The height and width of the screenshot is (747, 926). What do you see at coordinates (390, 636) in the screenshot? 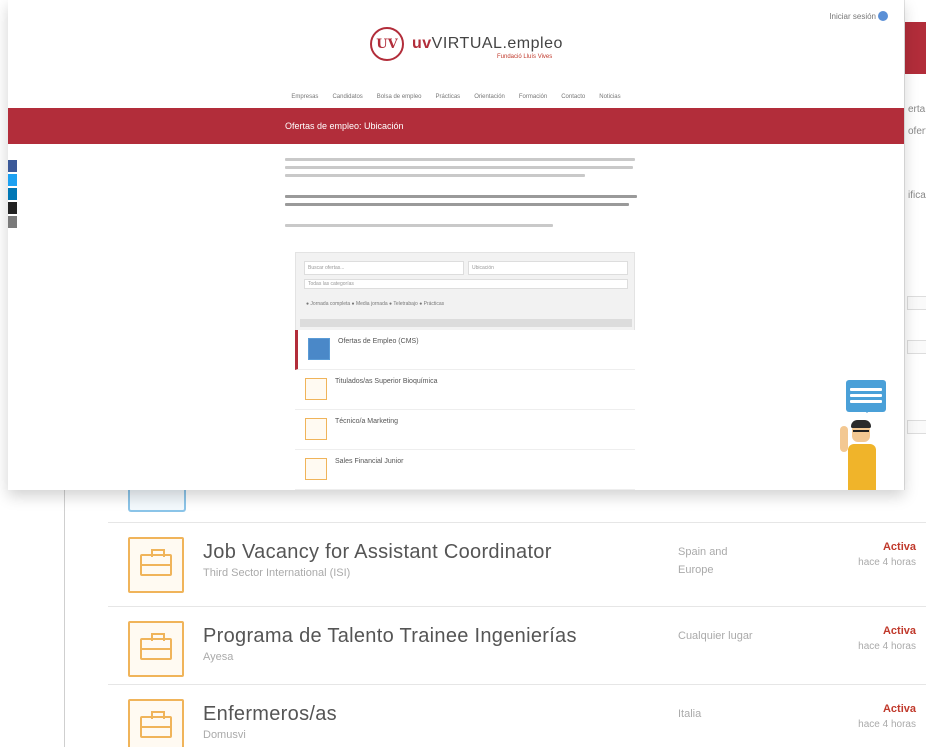
I see `job-title: Programa de Talento Trainee Ingenierías` at bounding box center [390, 636].